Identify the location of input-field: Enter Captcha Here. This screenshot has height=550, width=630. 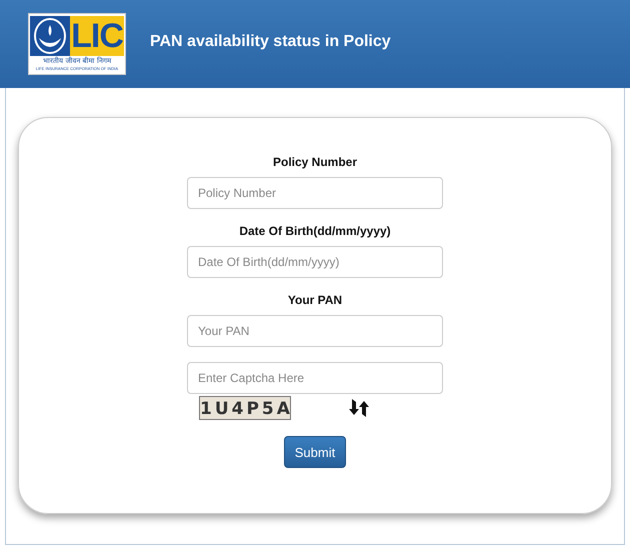
(315, 378).